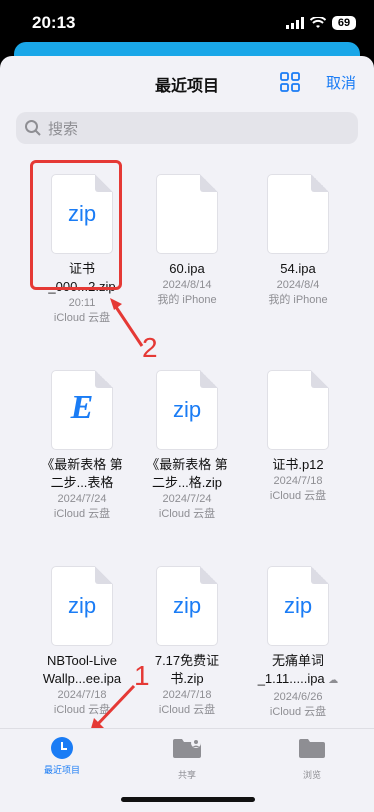 The image size is (374, 812). Describe the element at coordinates (33, 128) in the screenshot. I see `search-icon` at that location.